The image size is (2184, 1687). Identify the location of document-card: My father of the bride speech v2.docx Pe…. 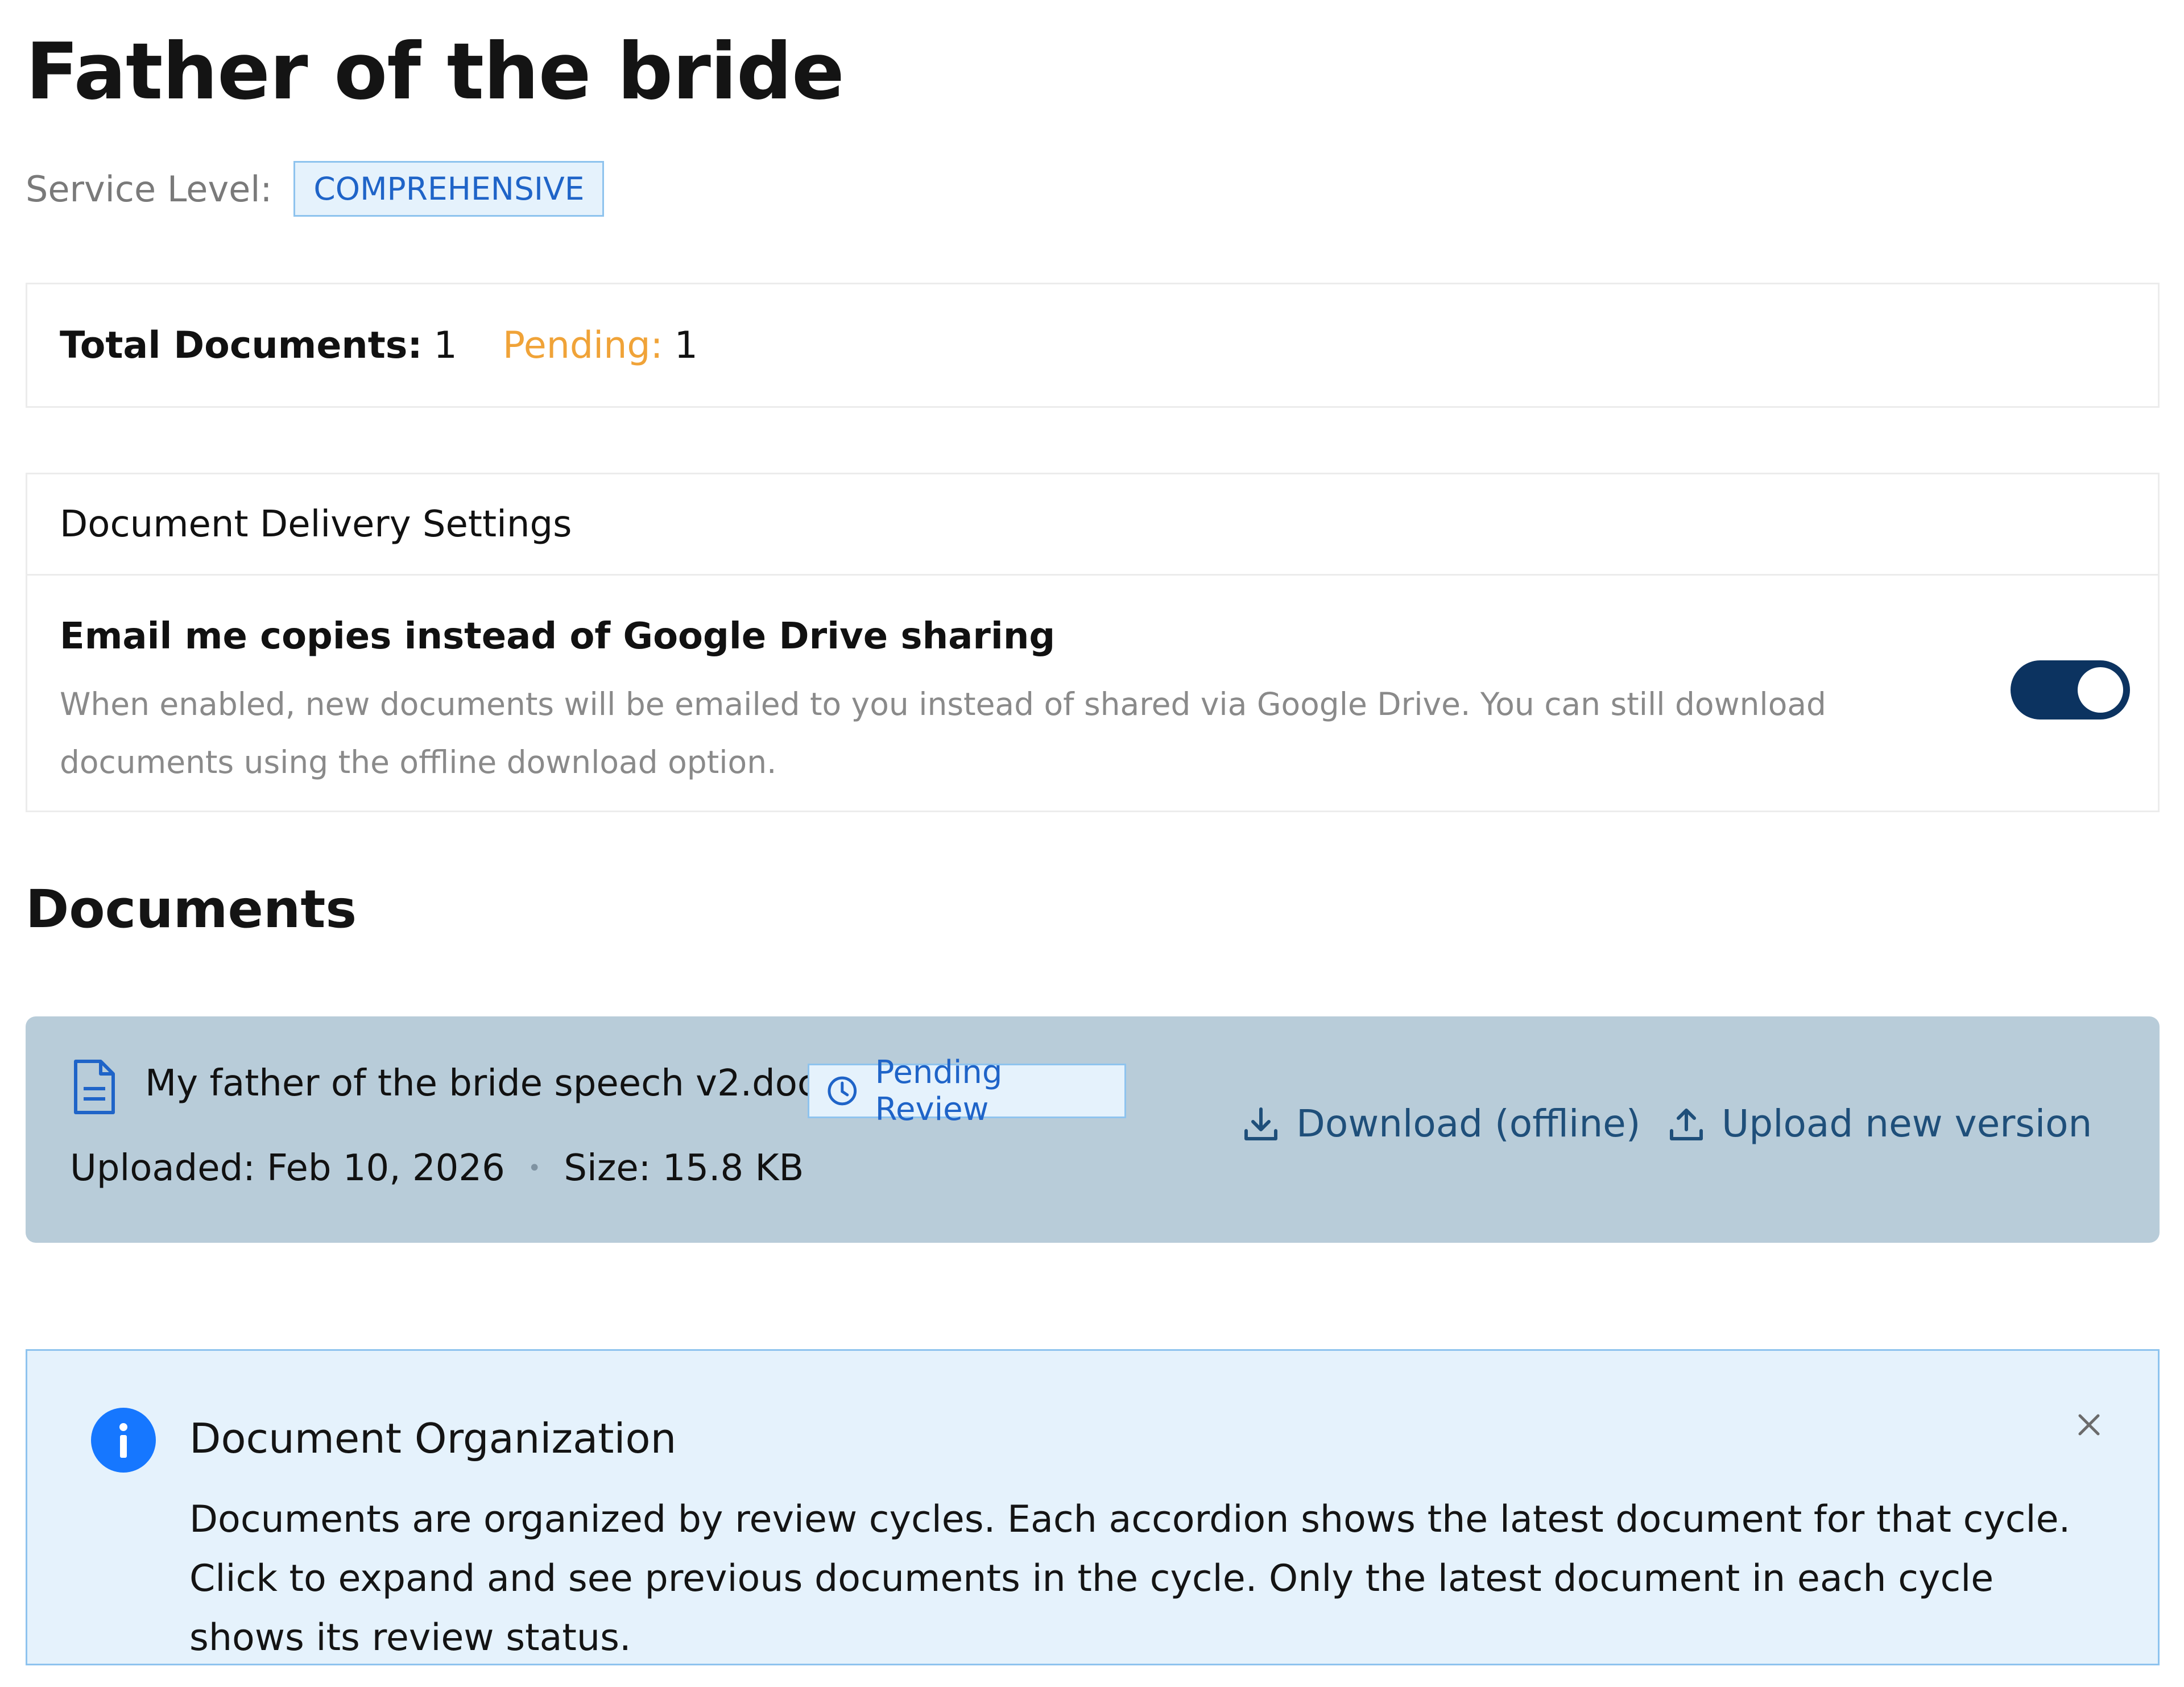
(1093, 1129).